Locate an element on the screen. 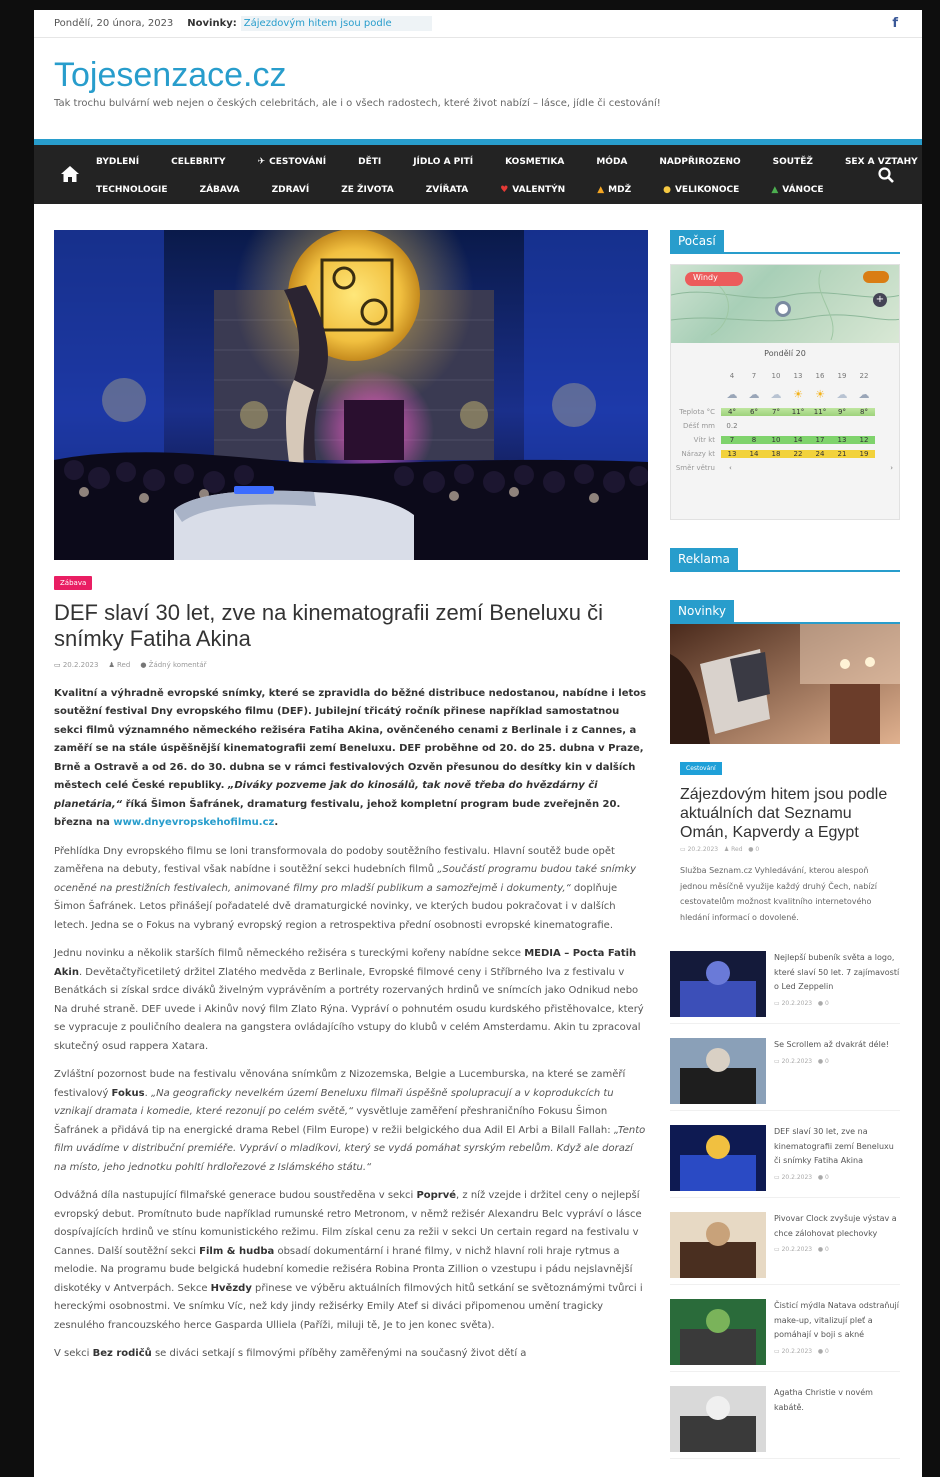  forecast-hour: 19 is located at coordinates (842, 376).